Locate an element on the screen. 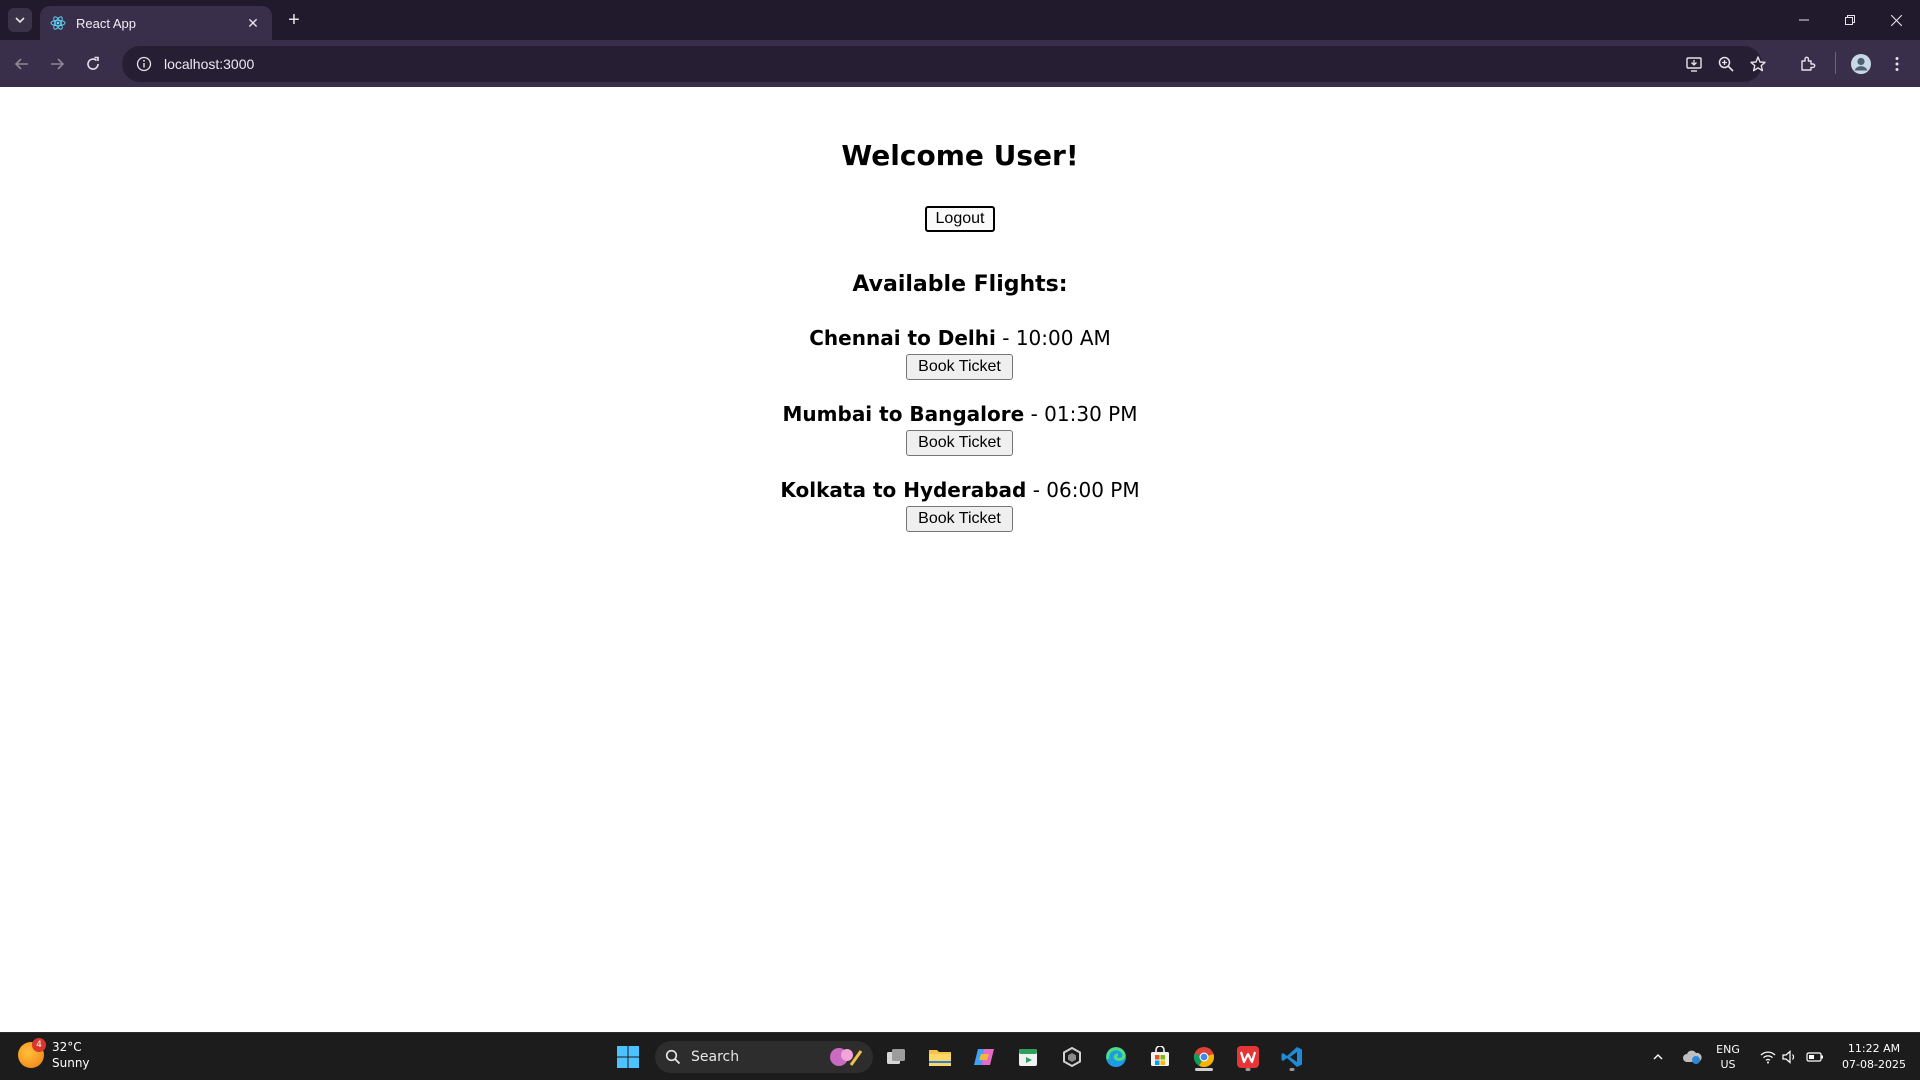 The height and width of the screenshot is (1080, 1920). dev-tool-icon is located at coordinates (1072, 1057).